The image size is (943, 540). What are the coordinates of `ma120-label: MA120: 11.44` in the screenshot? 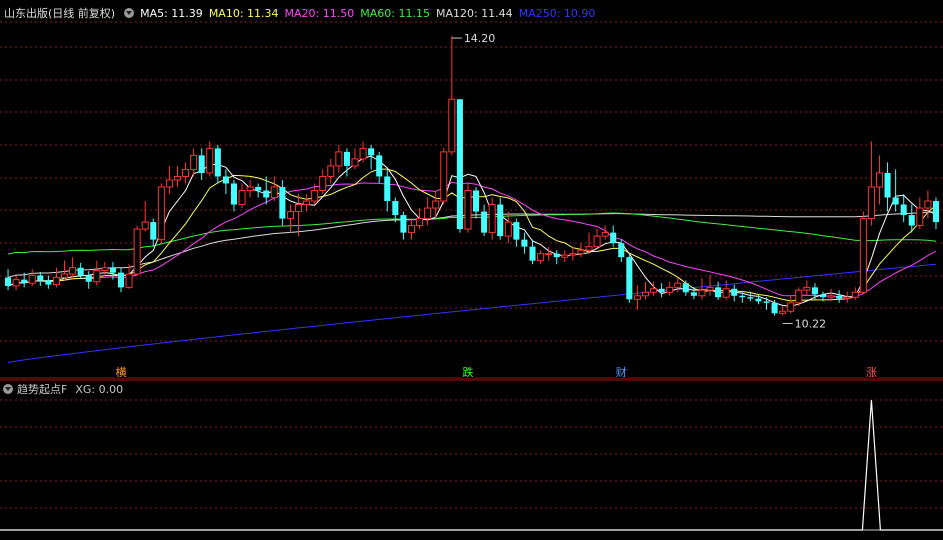 It's located at (474, 13).